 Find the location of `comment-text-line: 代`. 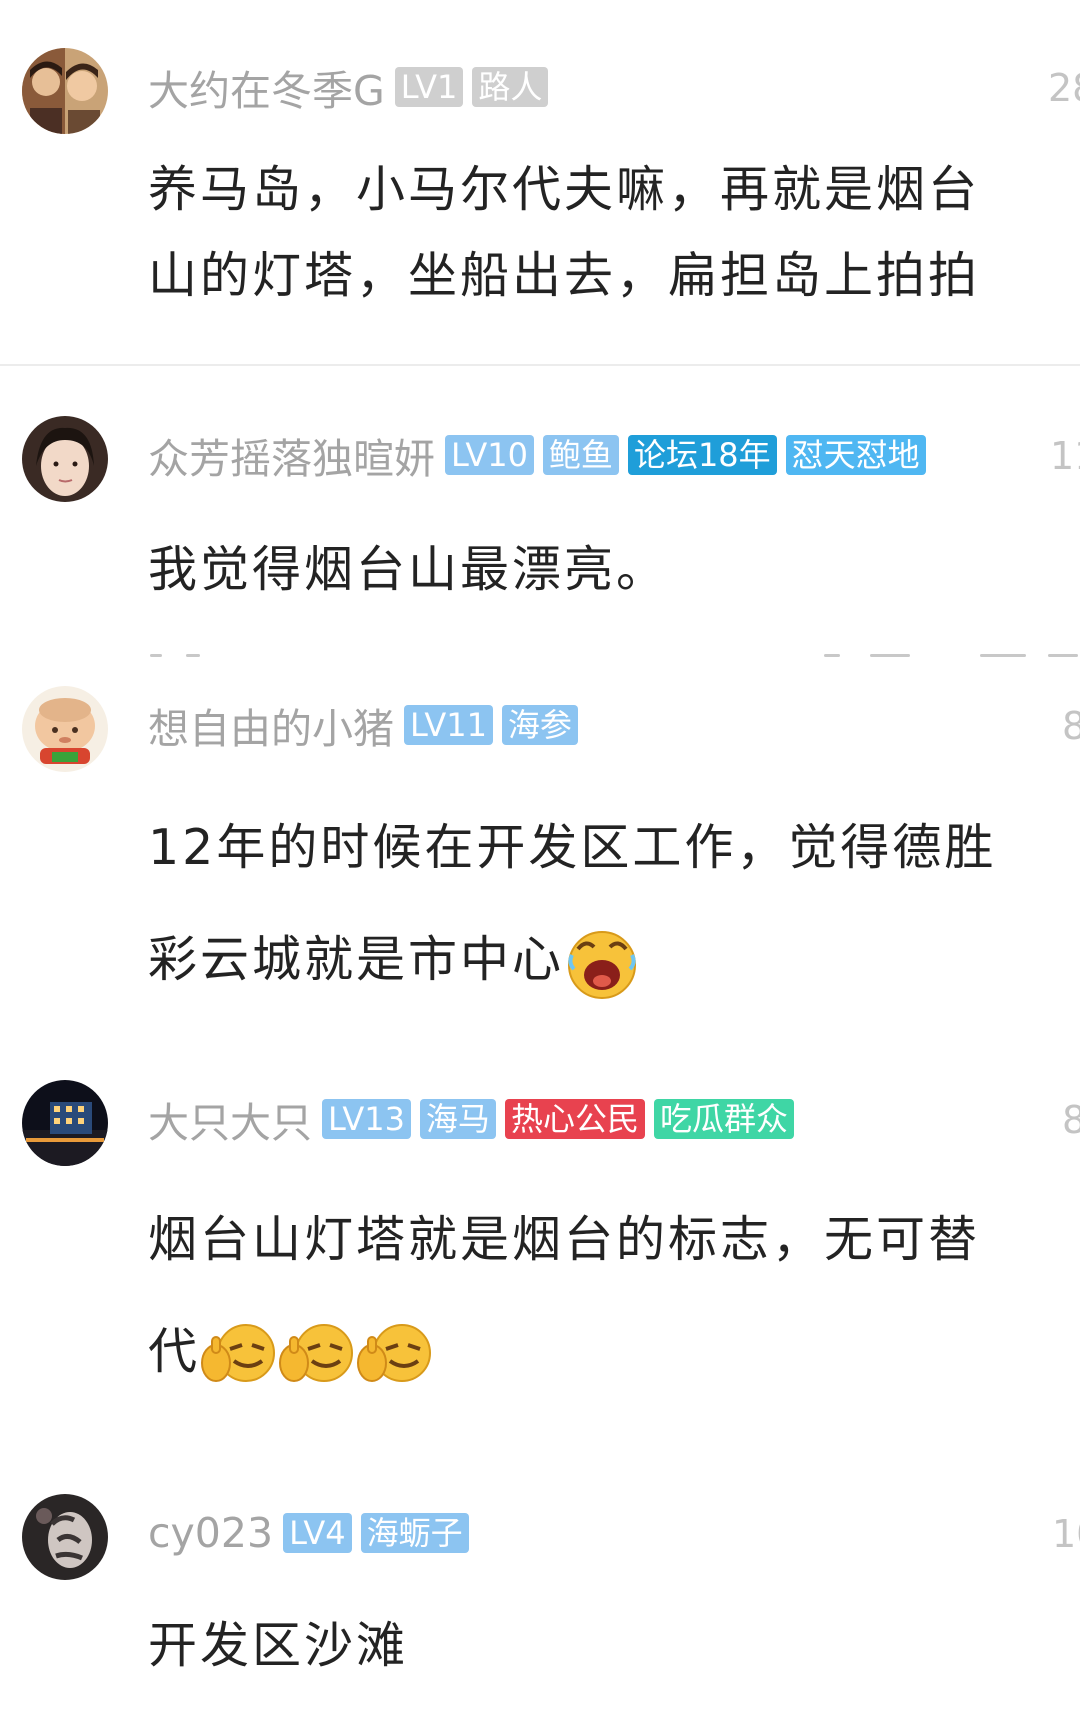

comment-text-line: 代 is located at coordinates (291, 1351).